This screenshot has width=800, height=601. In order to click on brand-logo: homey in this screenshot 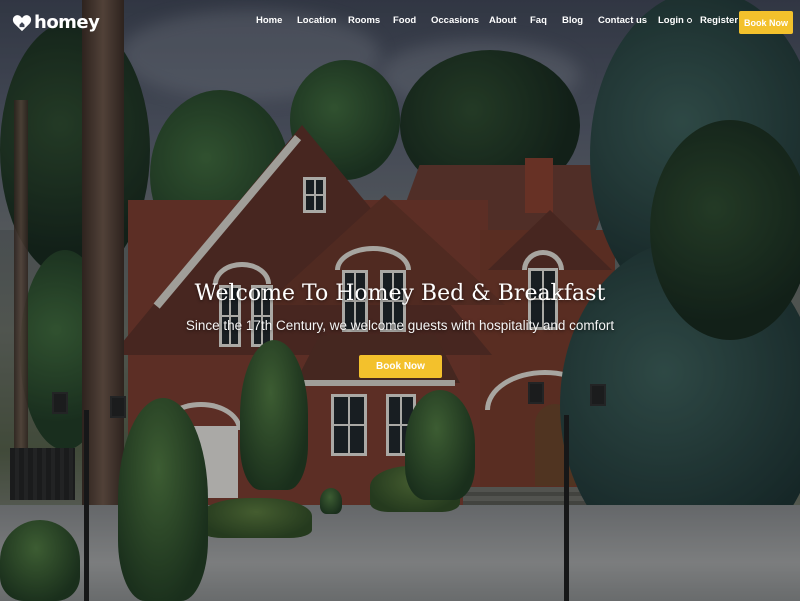, I will do `click(56, 22)`.